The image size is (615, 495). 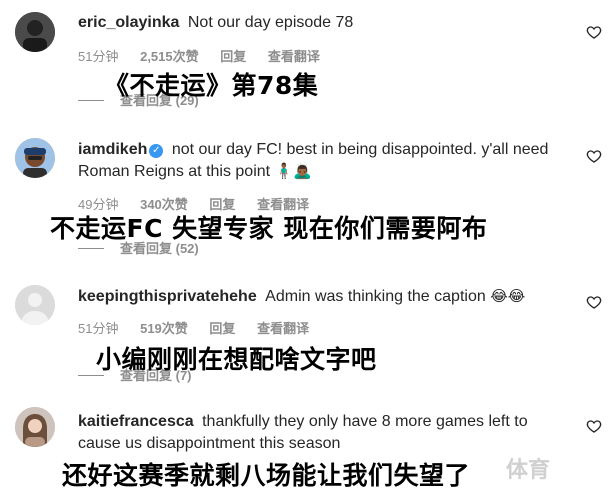 I want to click on like-count: 519次赞, so click(x=164, y=328).